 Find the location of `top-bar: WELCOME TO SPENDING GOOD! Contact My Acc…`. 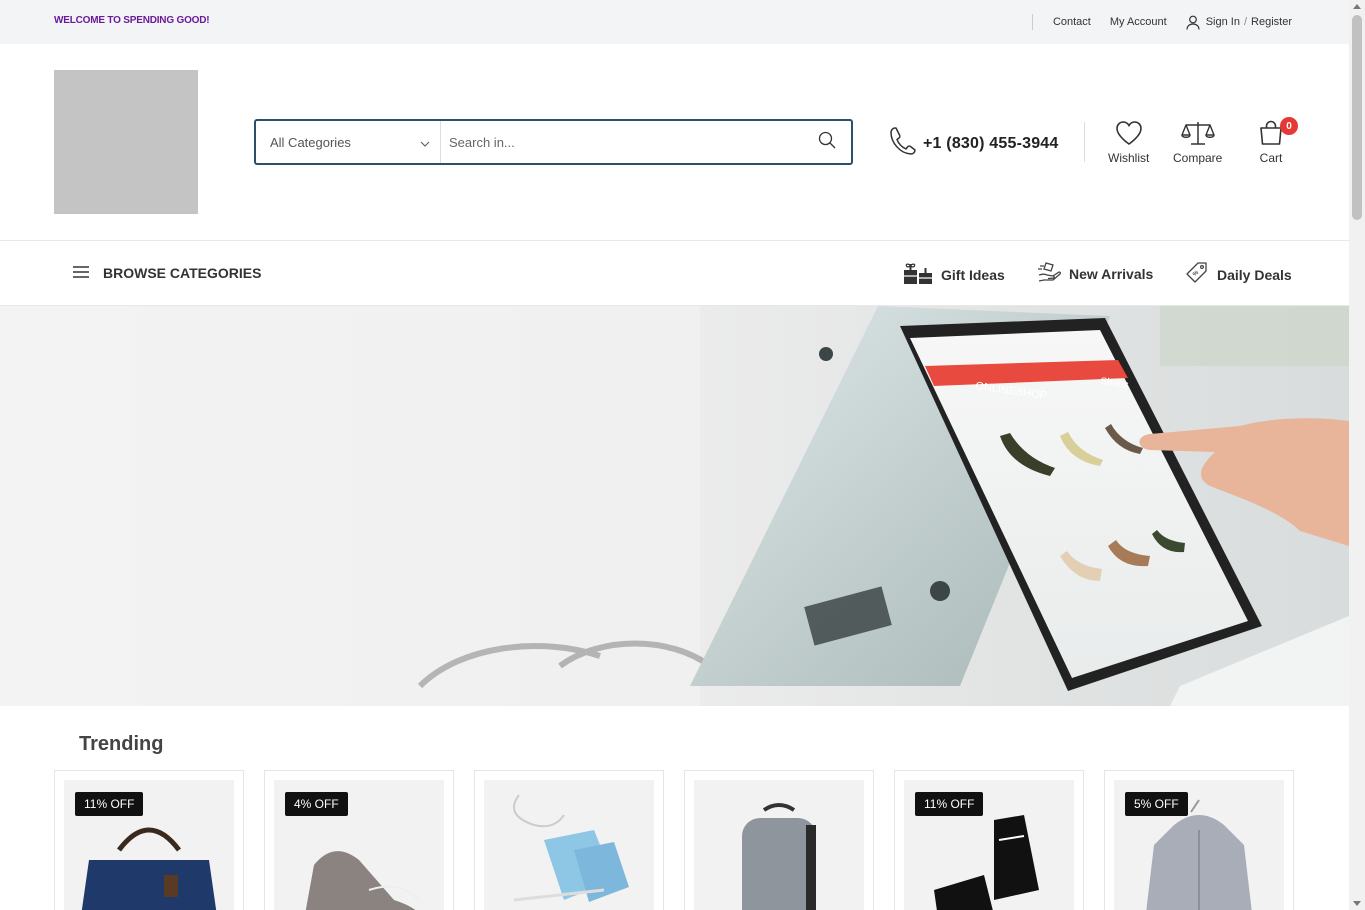

top-bar: WELCOME TO SPENDING GOOD! Contact My Acc… is located at coordinates (674, 22).